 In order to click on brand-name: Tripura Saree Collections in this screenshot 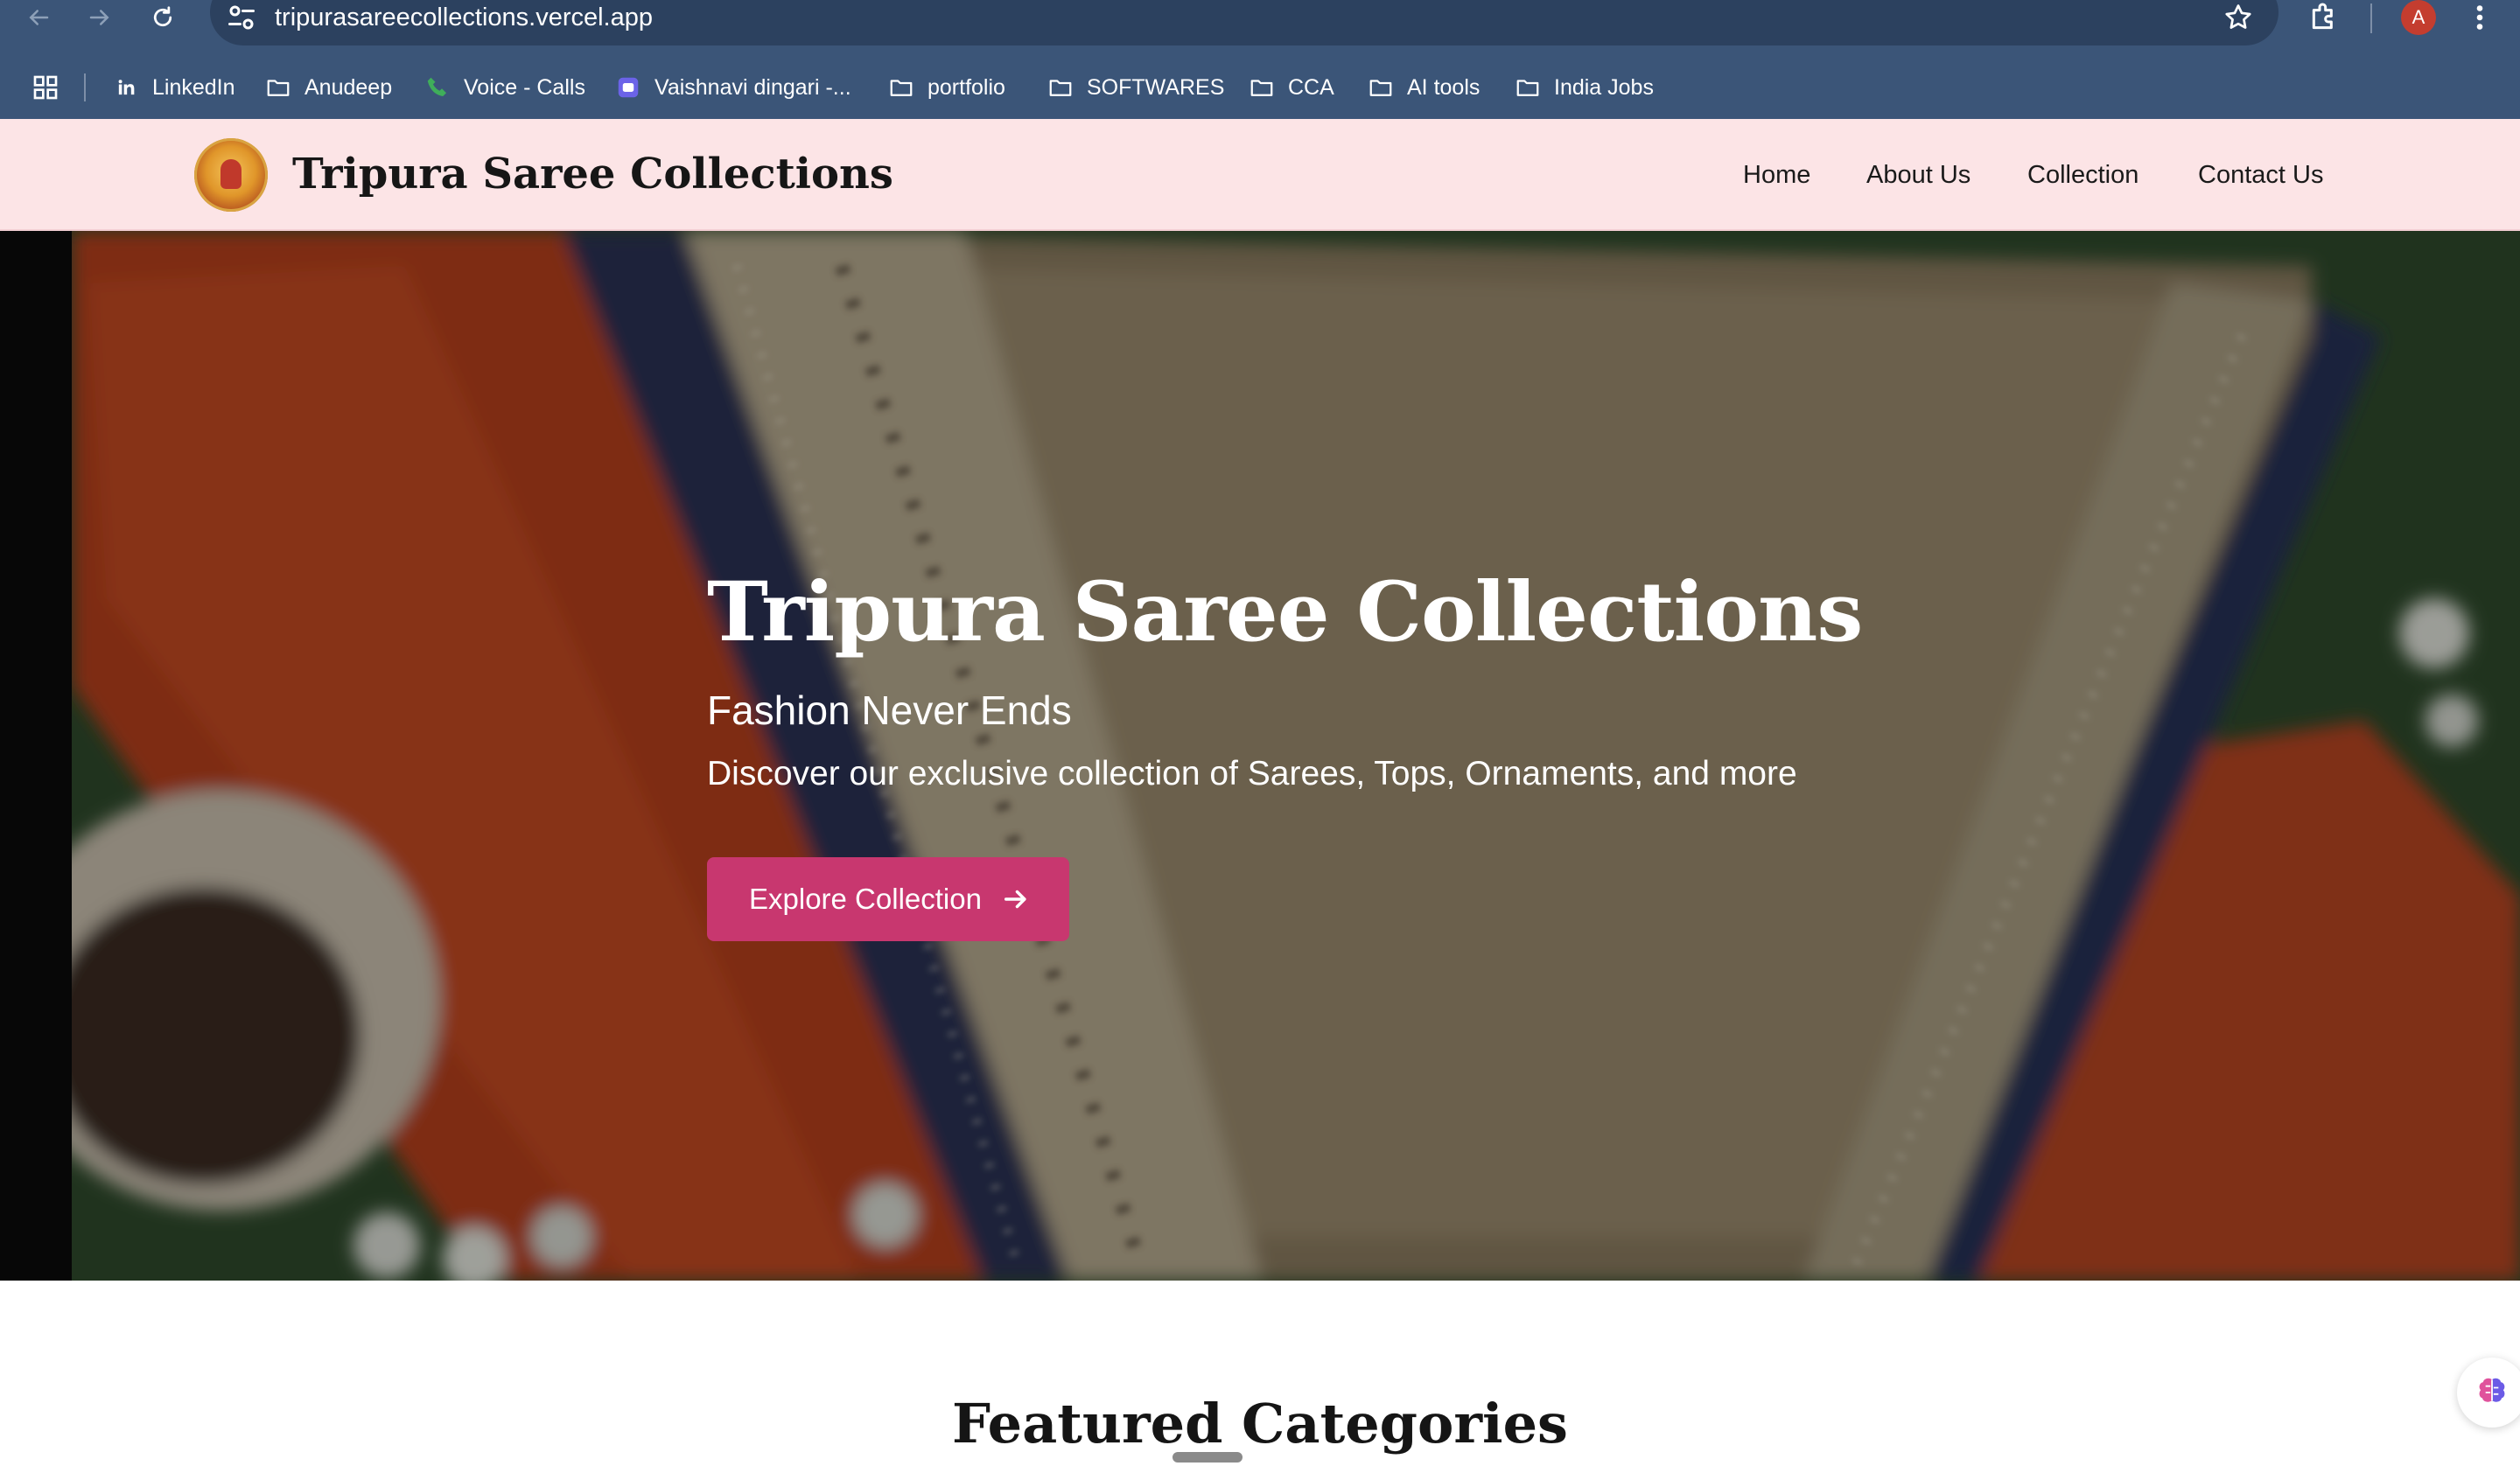, I will do `click(592, 174)`.